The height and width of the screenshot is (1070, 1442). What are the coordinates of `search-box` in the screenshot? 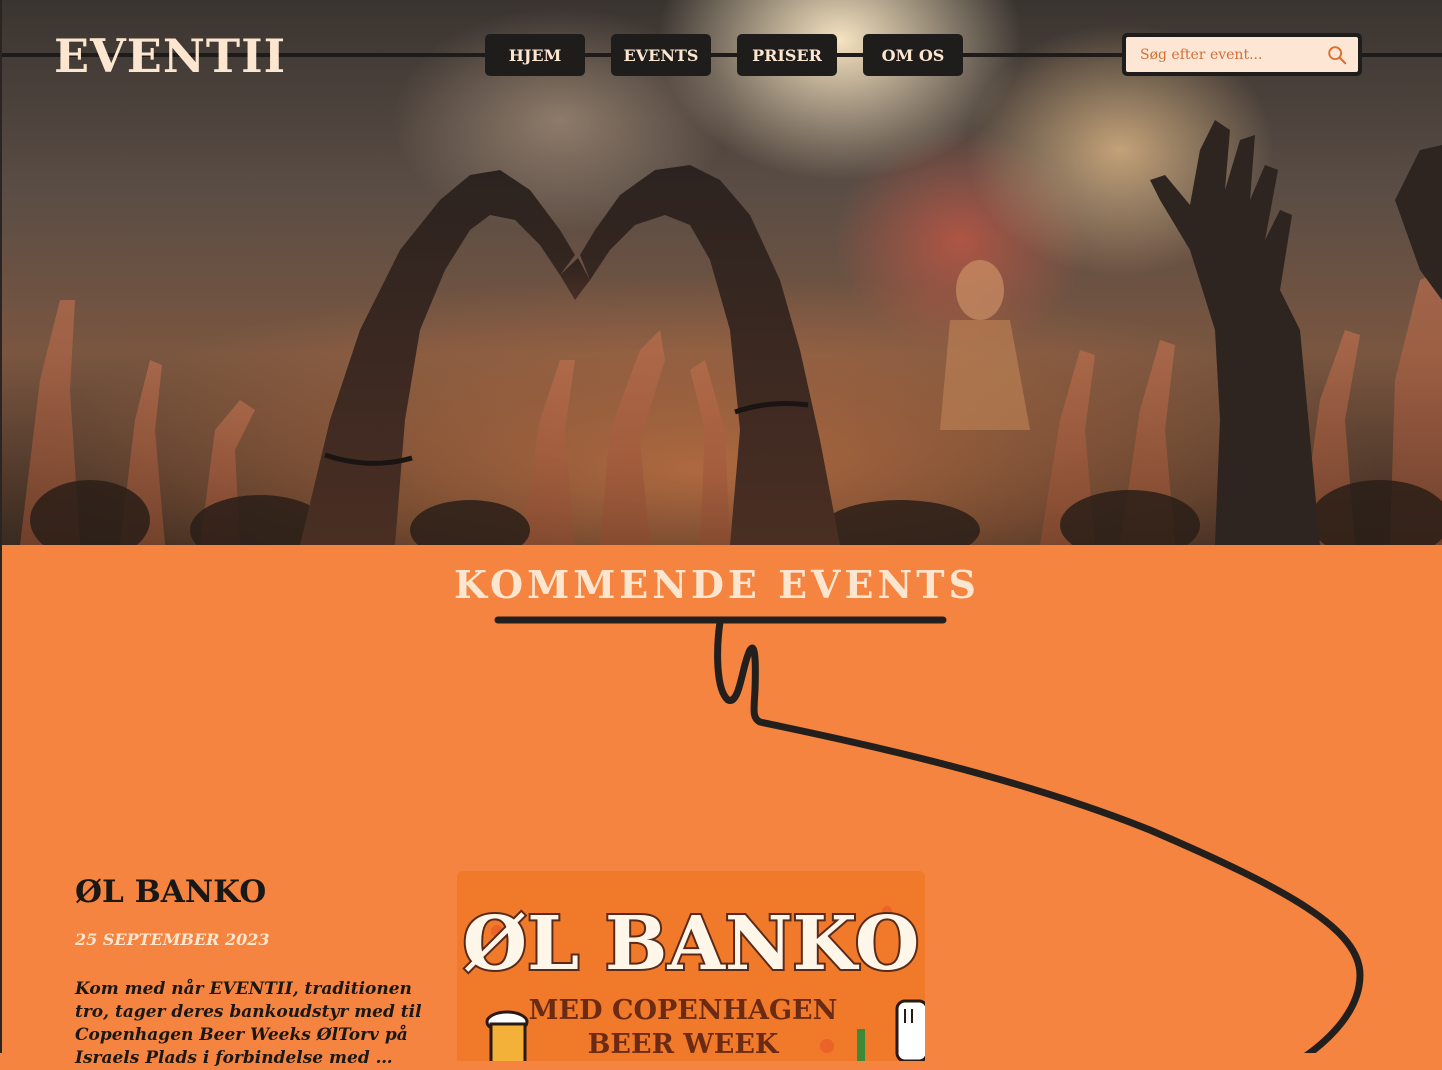 It's located at (1242, 54).